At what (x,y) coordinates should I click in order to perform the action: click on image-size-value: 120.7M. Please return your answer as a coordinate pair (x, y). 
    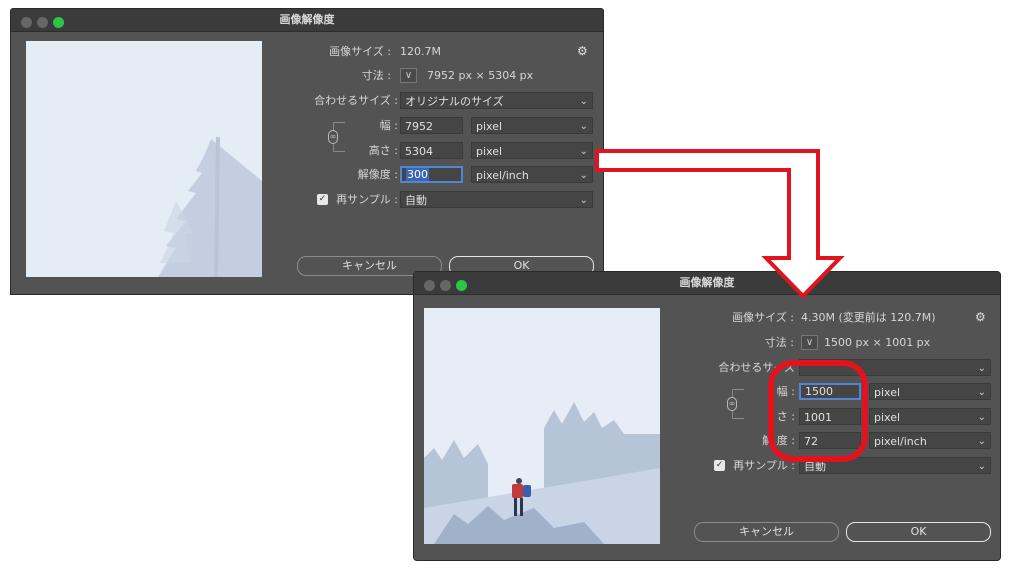
    Looking at the image, I should click on (420, 51).